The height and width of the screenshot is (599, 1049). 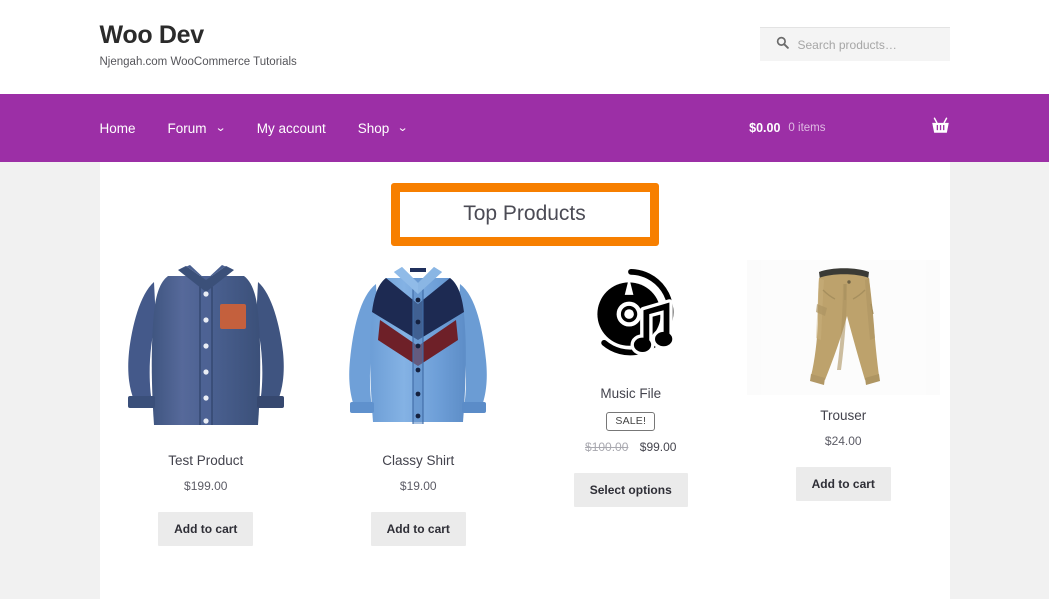 What do you see at coordinates (843, 416) in the screenshot?
I see `product-title: Trouser` at bounding box center [843, 416].